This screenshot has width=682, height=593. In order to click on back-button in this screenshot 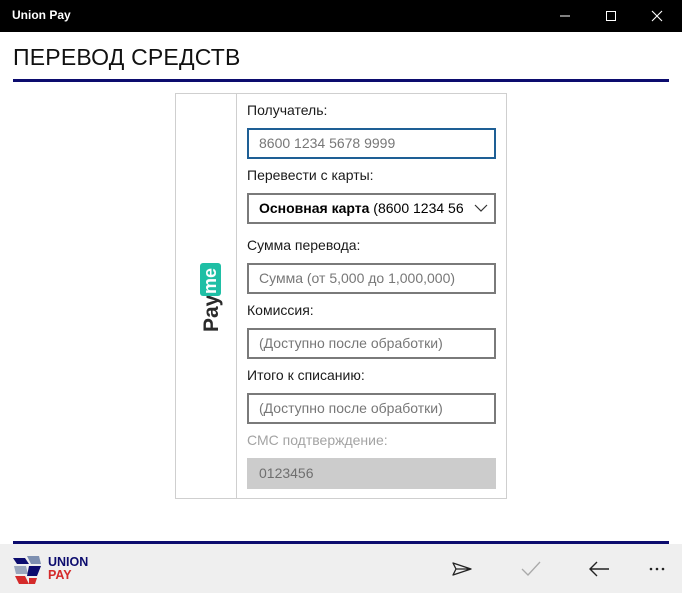, I will do `click(599, 569)`.